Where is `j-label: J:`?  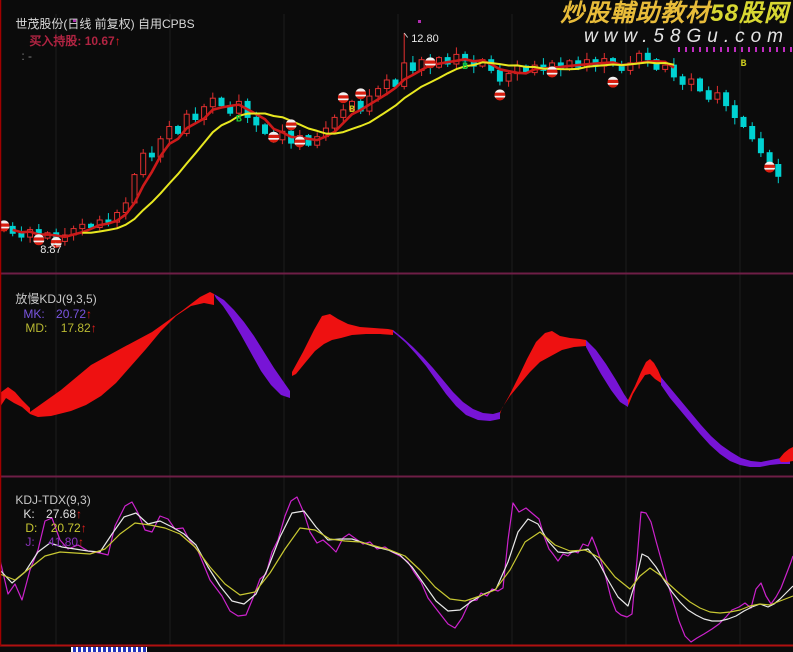
j-label: J: is located at coordinates (32, 542).